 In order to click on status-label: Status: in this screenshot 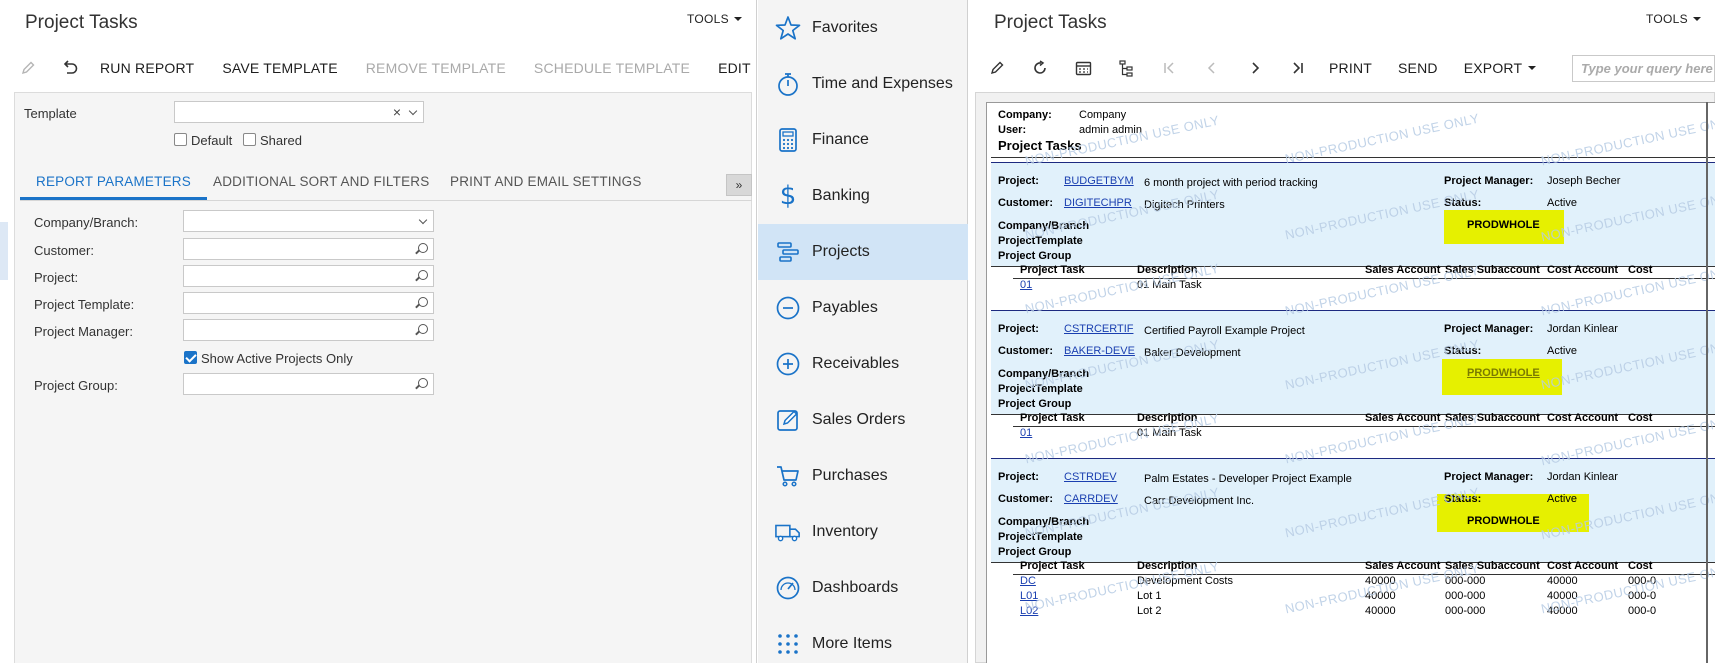, I will do `click(1463, 499)`.